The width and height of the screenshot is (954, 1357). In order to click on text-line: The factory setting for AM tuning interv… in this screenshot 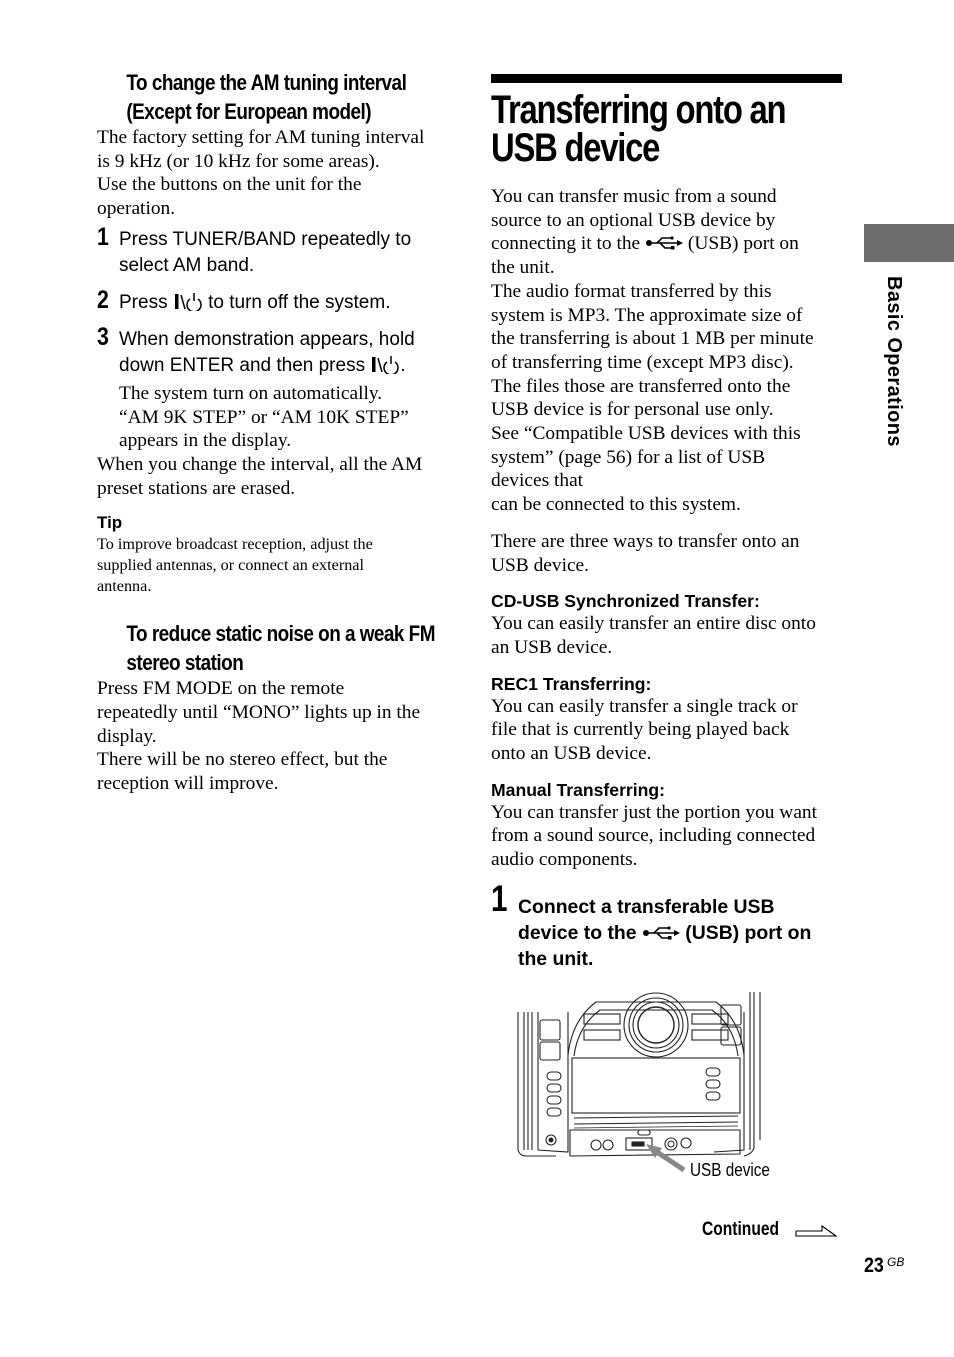, I will do `click(261, 137)`.